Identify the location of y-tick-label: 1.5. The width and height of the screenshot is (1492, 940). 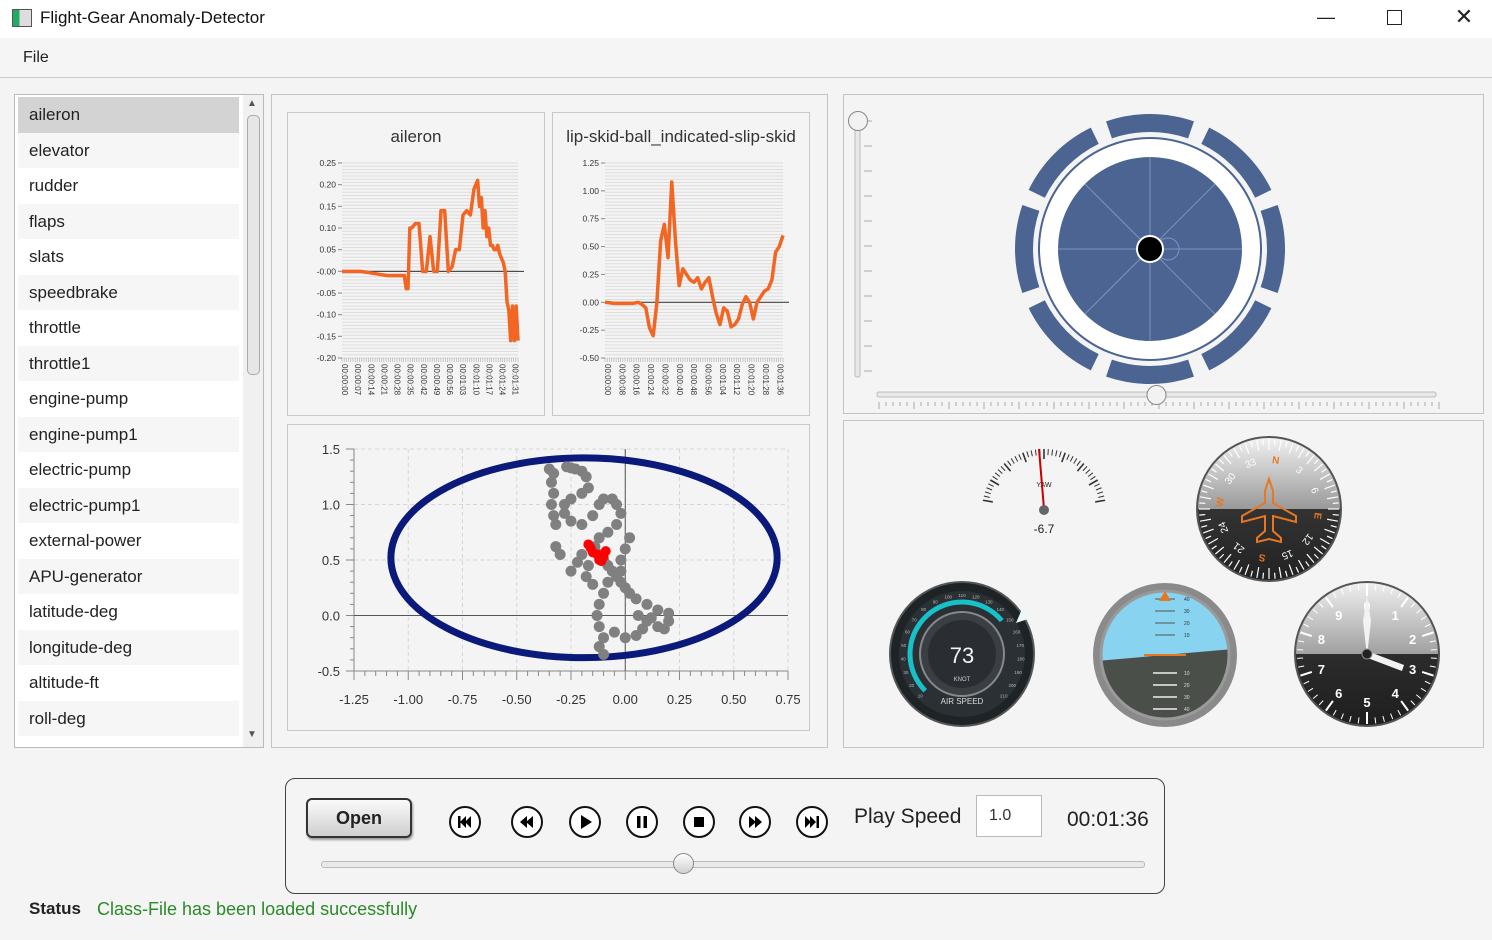
(331, 449).